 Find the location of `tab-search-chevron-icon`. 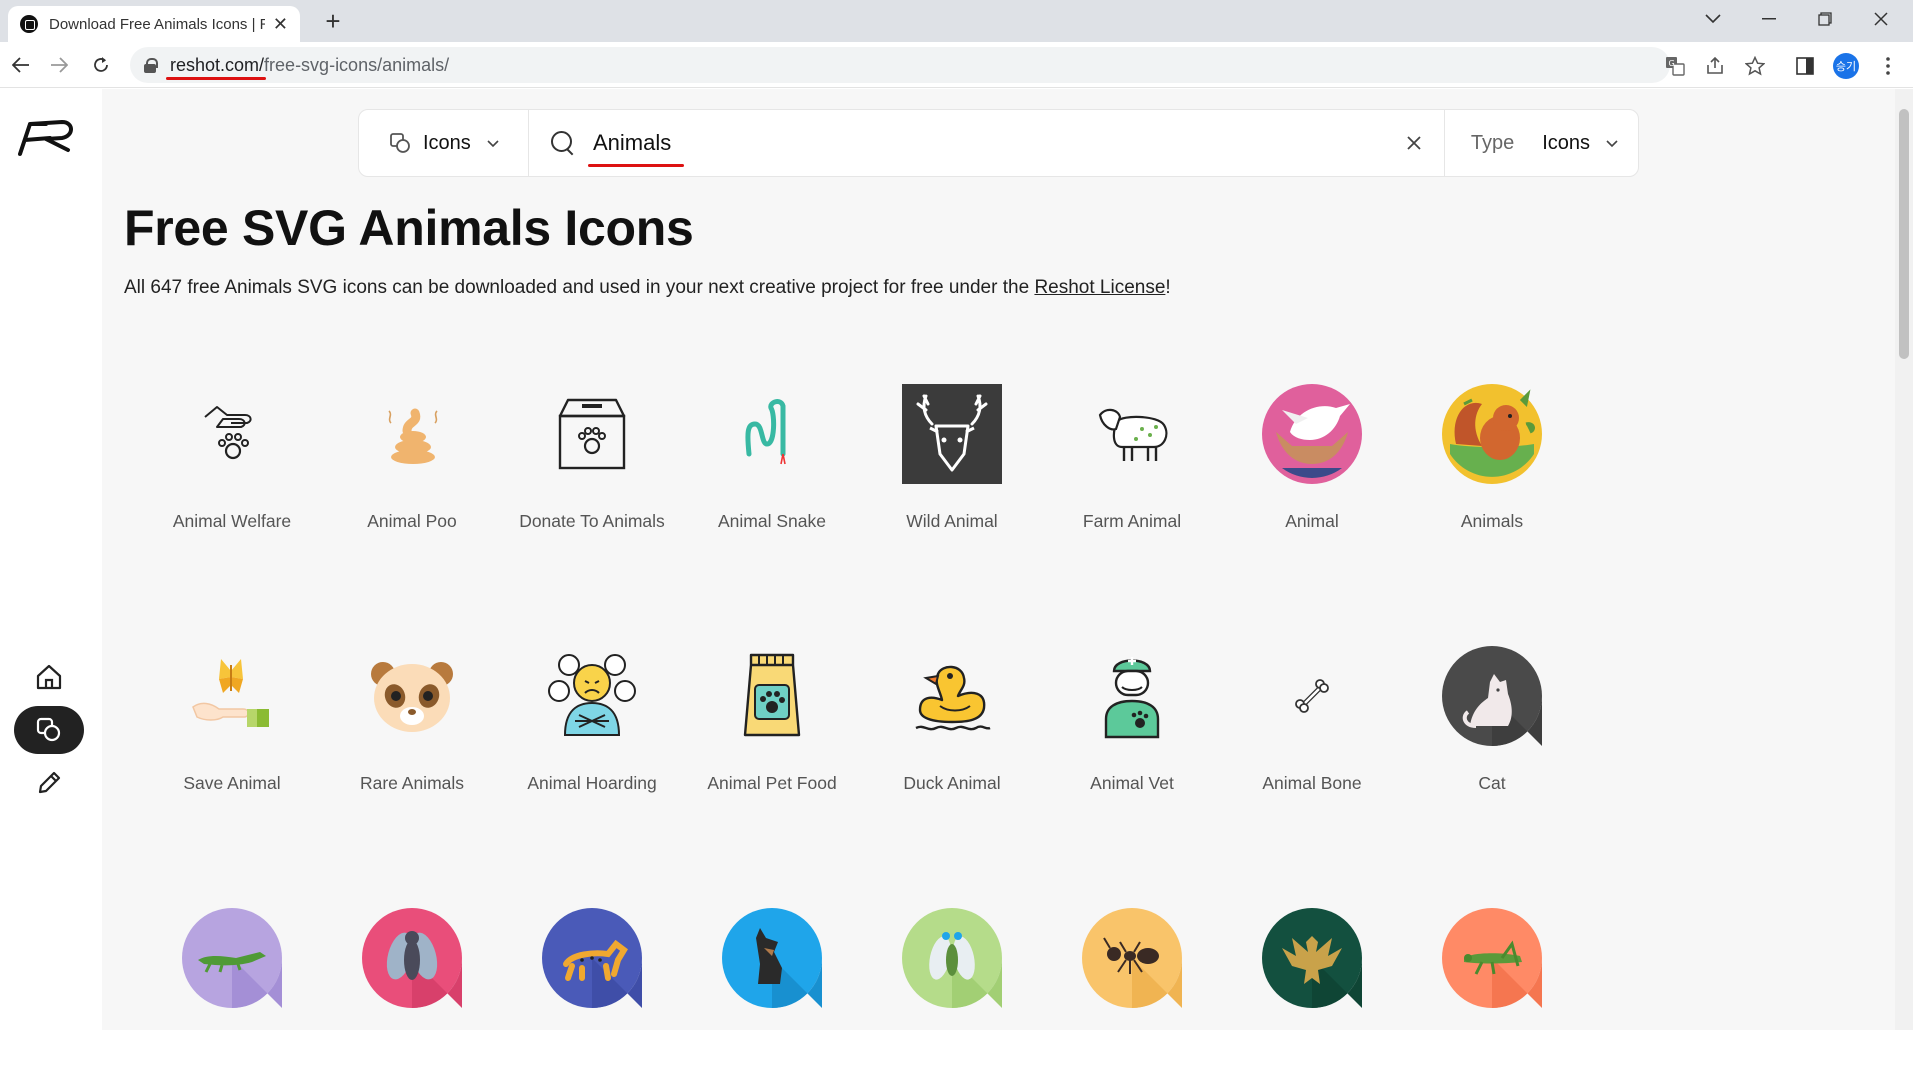

tab-search-chevron-icon is located at coordinates (1713, 19).